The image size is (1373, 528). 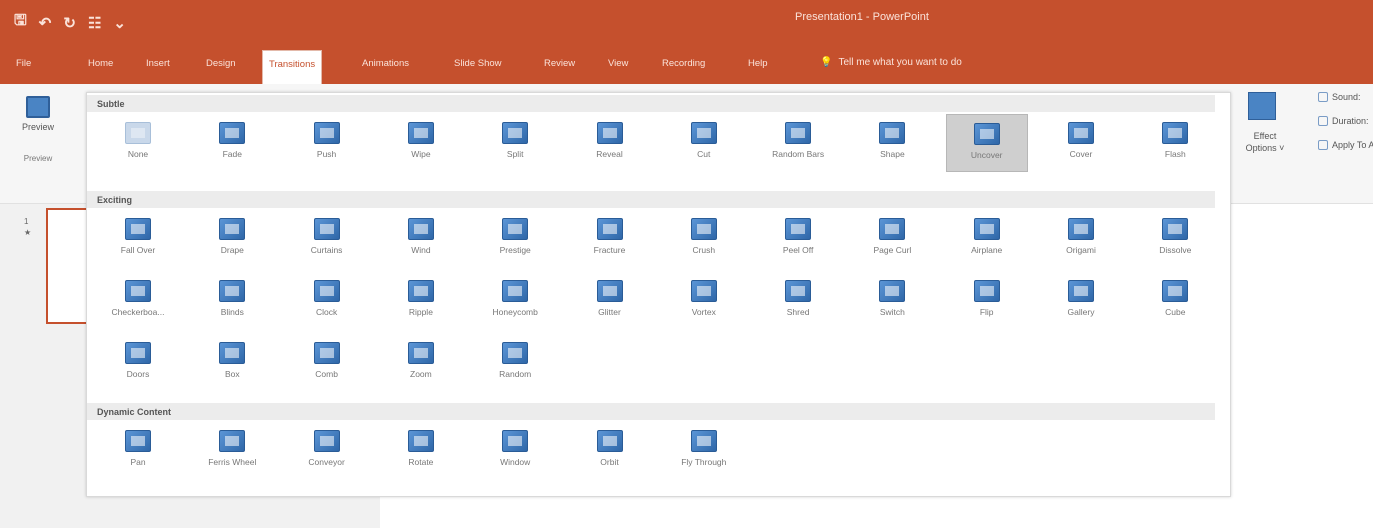 I want to click on tell-me-search: 💡 Tell me what you want to do, so click(x=891, y=62).